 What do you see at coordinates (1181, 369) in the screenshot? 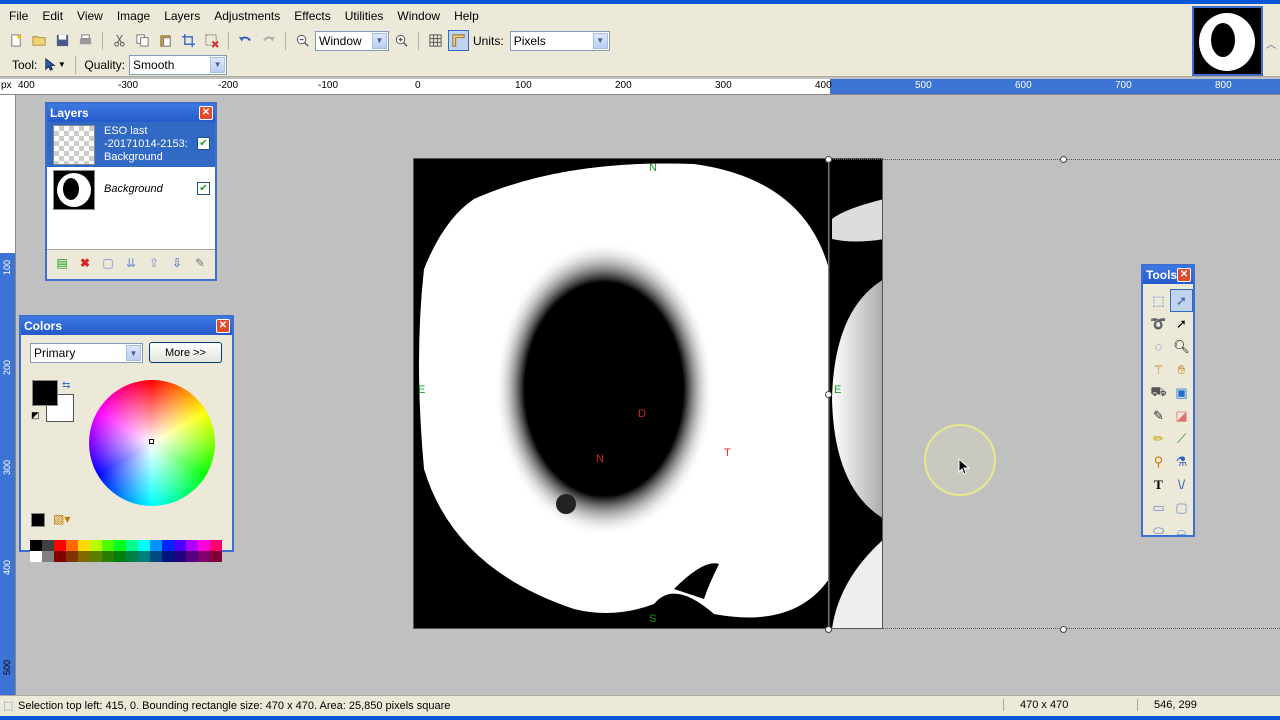
I see `pan-tool-icon: ✋︎` at bounding box center [1181, 369].